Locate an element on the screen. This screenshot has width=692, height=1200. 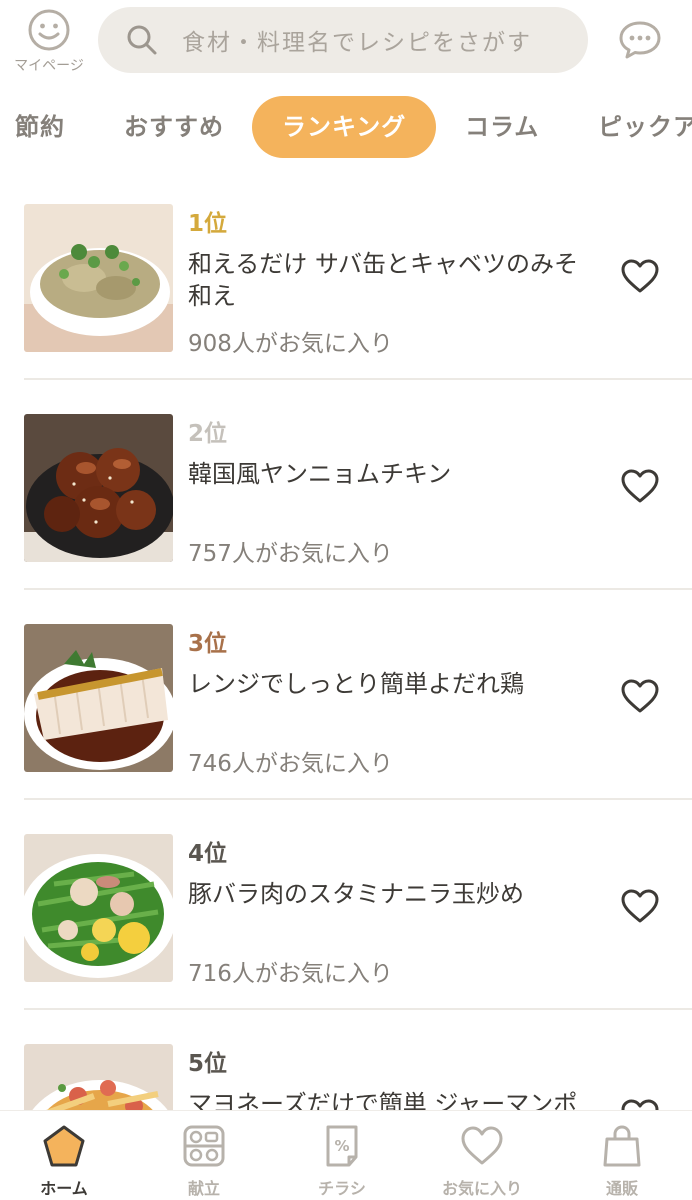
nav-favorites-label: お気に入り is located at coordinates (481, 1188).